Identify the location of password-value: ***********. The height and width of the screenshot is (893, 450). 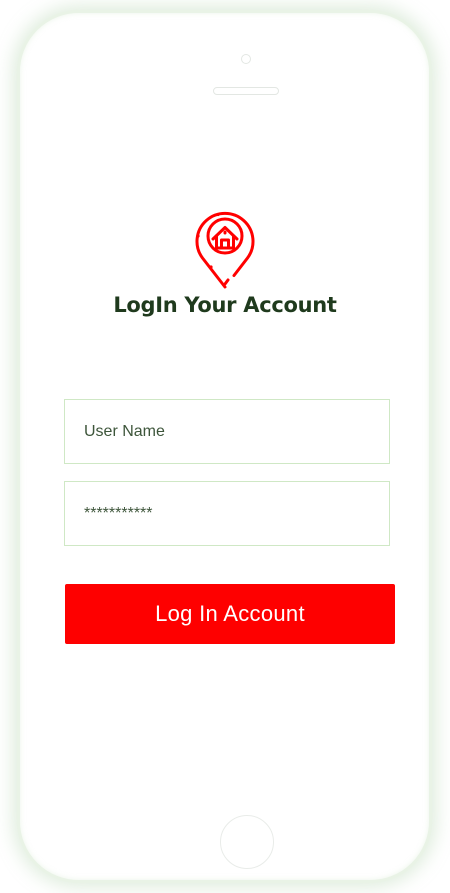
(118, 513).